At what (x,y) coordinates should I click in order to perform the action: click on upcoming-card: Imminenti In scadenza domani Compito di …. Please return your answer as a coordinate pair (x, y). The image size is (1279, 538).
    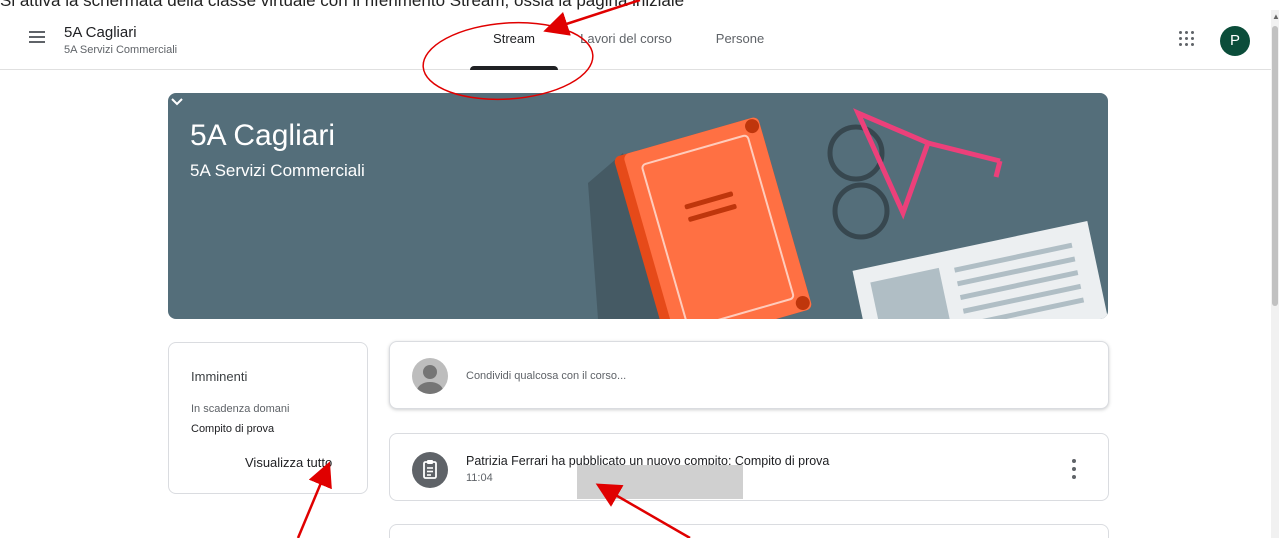
    Looking at the image, I should click on (268, 418).